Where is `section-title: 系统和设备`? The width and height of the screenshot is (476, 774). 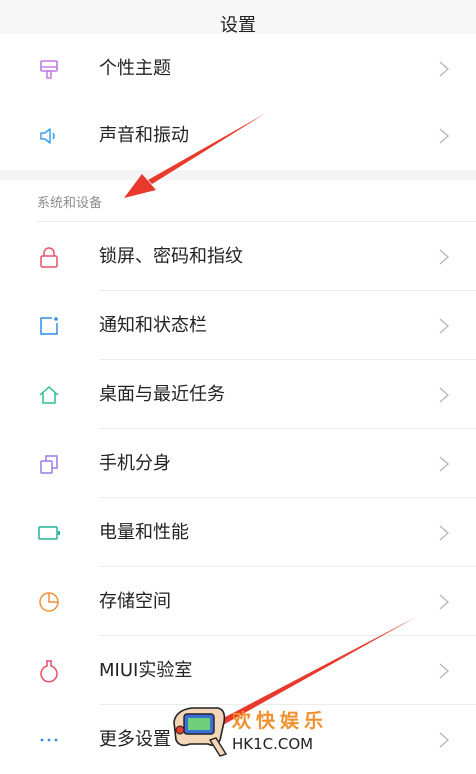
section-title: 系统和设备 is located at coordinates (70, 203).